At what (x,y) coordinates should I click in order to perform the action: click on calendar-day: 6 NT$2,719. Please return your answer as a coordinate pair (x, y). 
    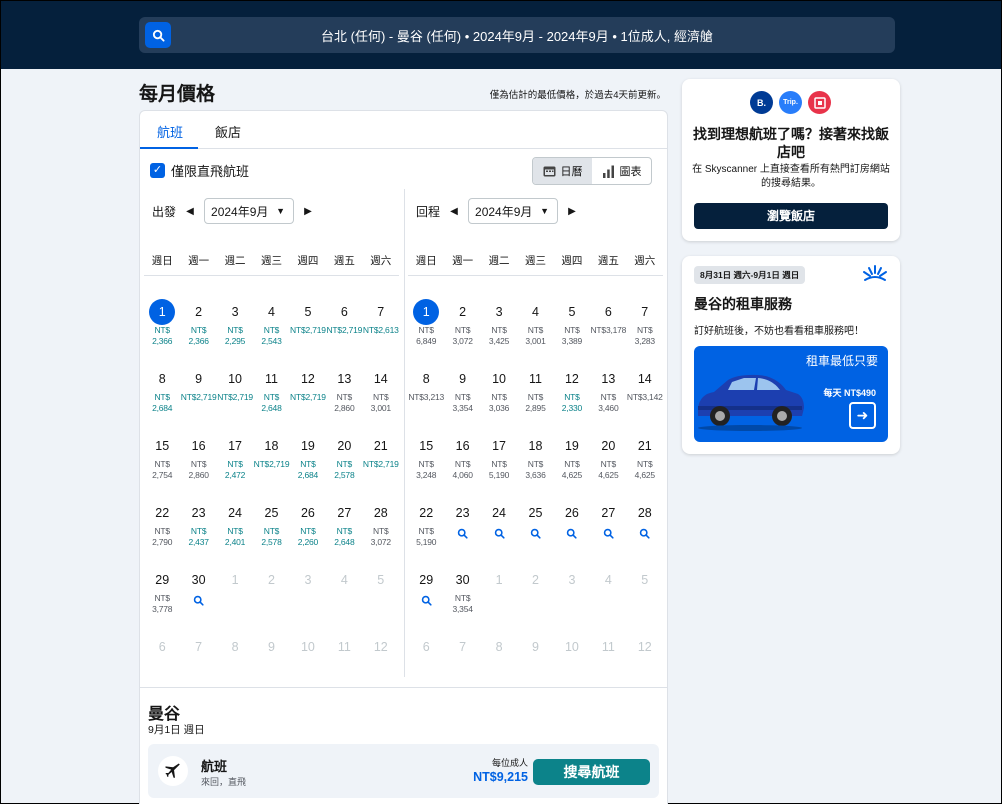
    Looking at the image, I should click on (344, 332).